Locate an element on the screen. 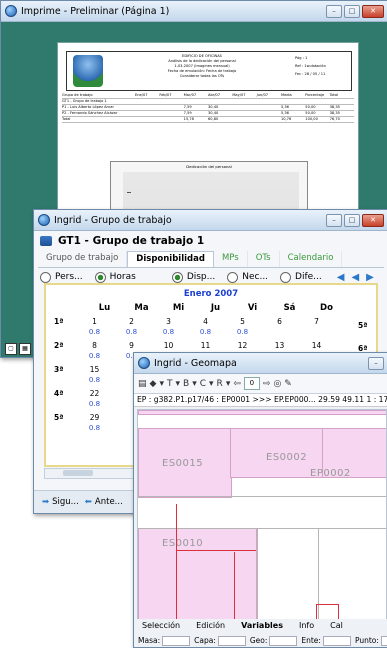  table-header-cell: Media is located at coordinates (286, 95).